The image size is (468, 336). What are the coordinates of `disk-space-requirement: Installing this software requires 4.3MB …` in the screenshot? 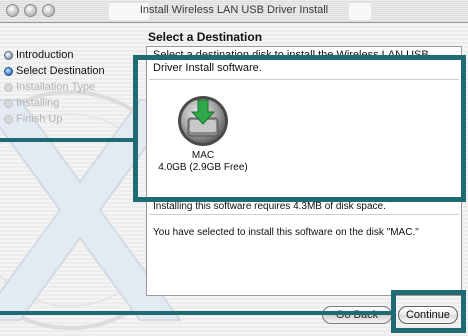 It's located at (269, 206).